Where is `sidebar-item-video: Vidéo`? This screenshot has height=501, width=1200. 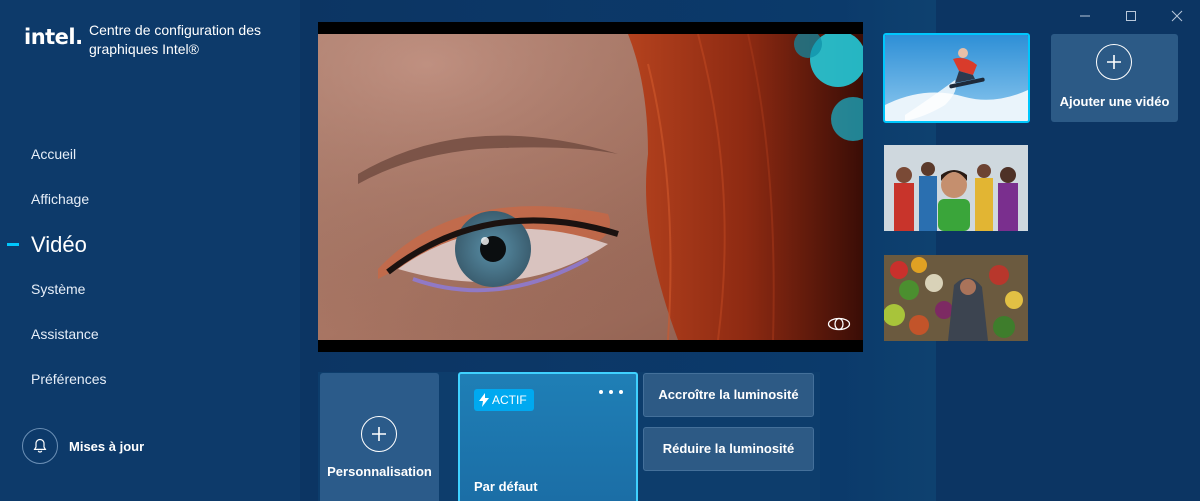
sidebar-item-video: Vidéo is located at coordinates (150, 244).